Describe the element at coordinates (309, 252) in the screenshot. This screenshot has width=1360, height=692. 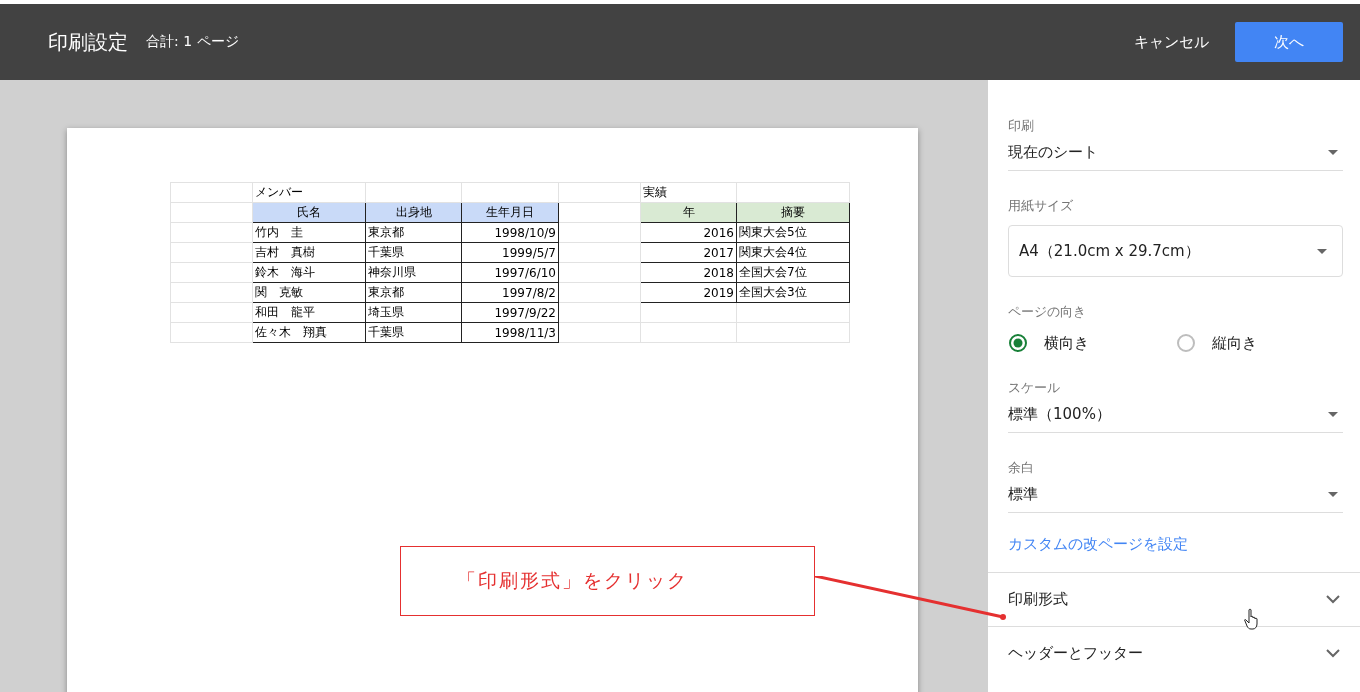
I see `table-cell: 吉村 真樹` at that location.